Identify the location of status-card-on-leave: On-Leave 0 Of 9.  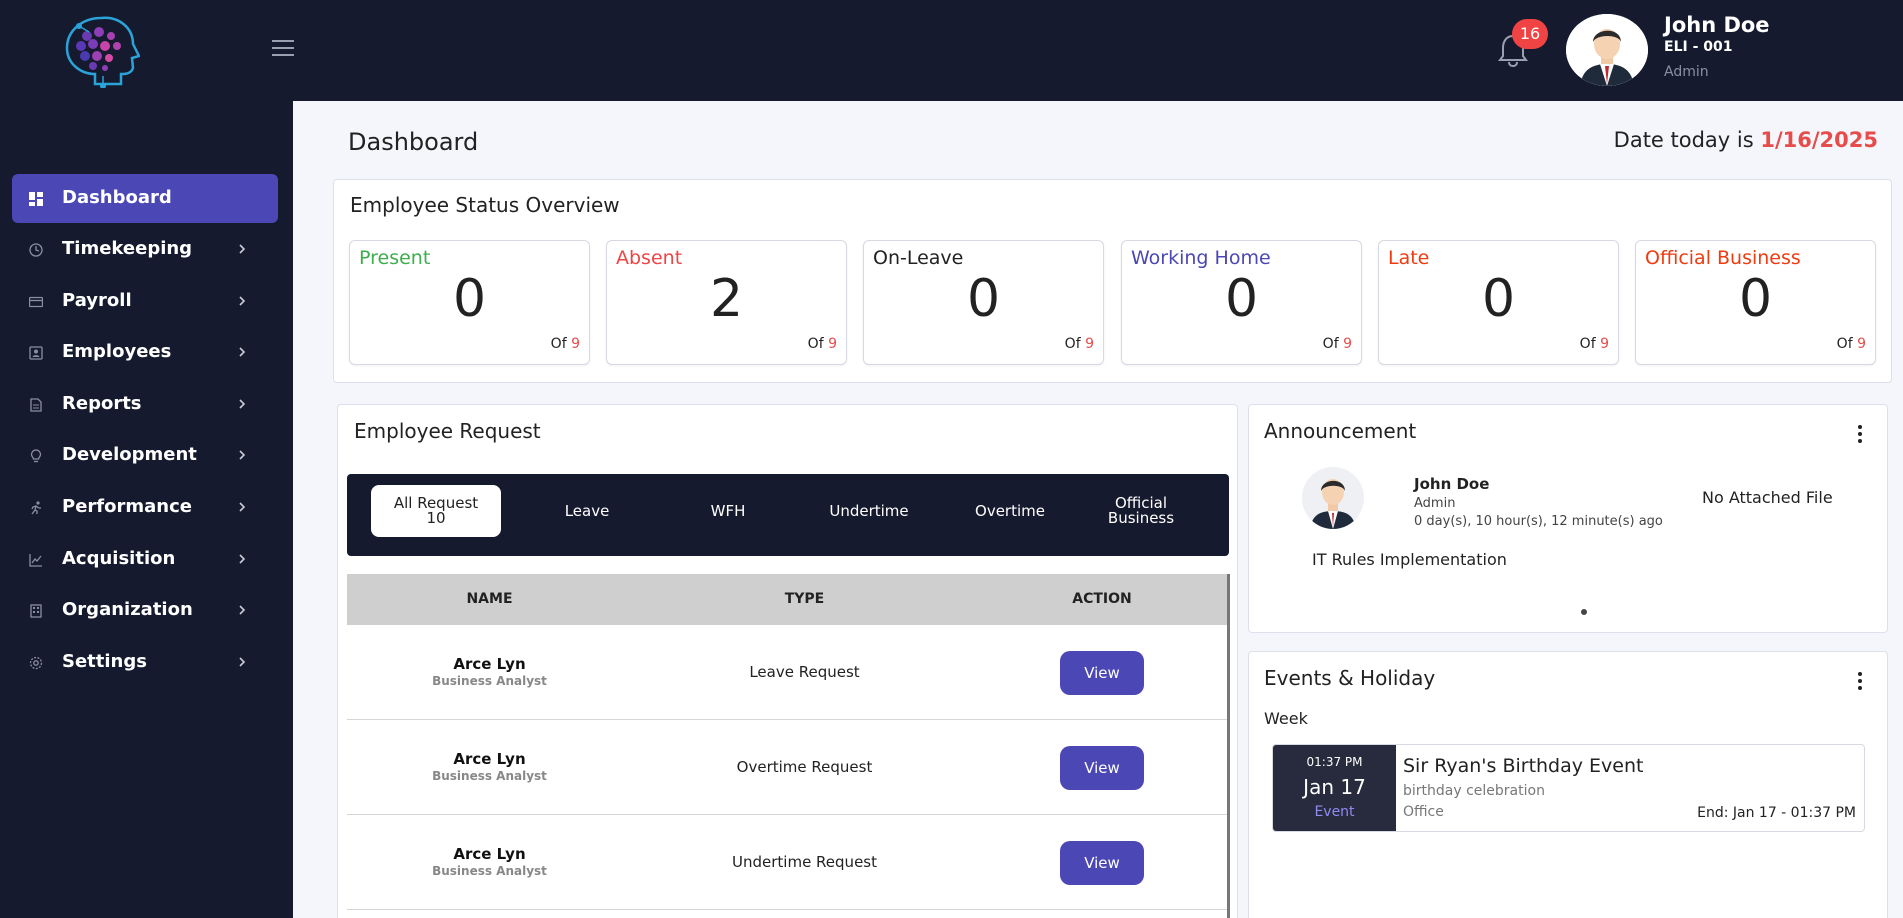
(983, 302).